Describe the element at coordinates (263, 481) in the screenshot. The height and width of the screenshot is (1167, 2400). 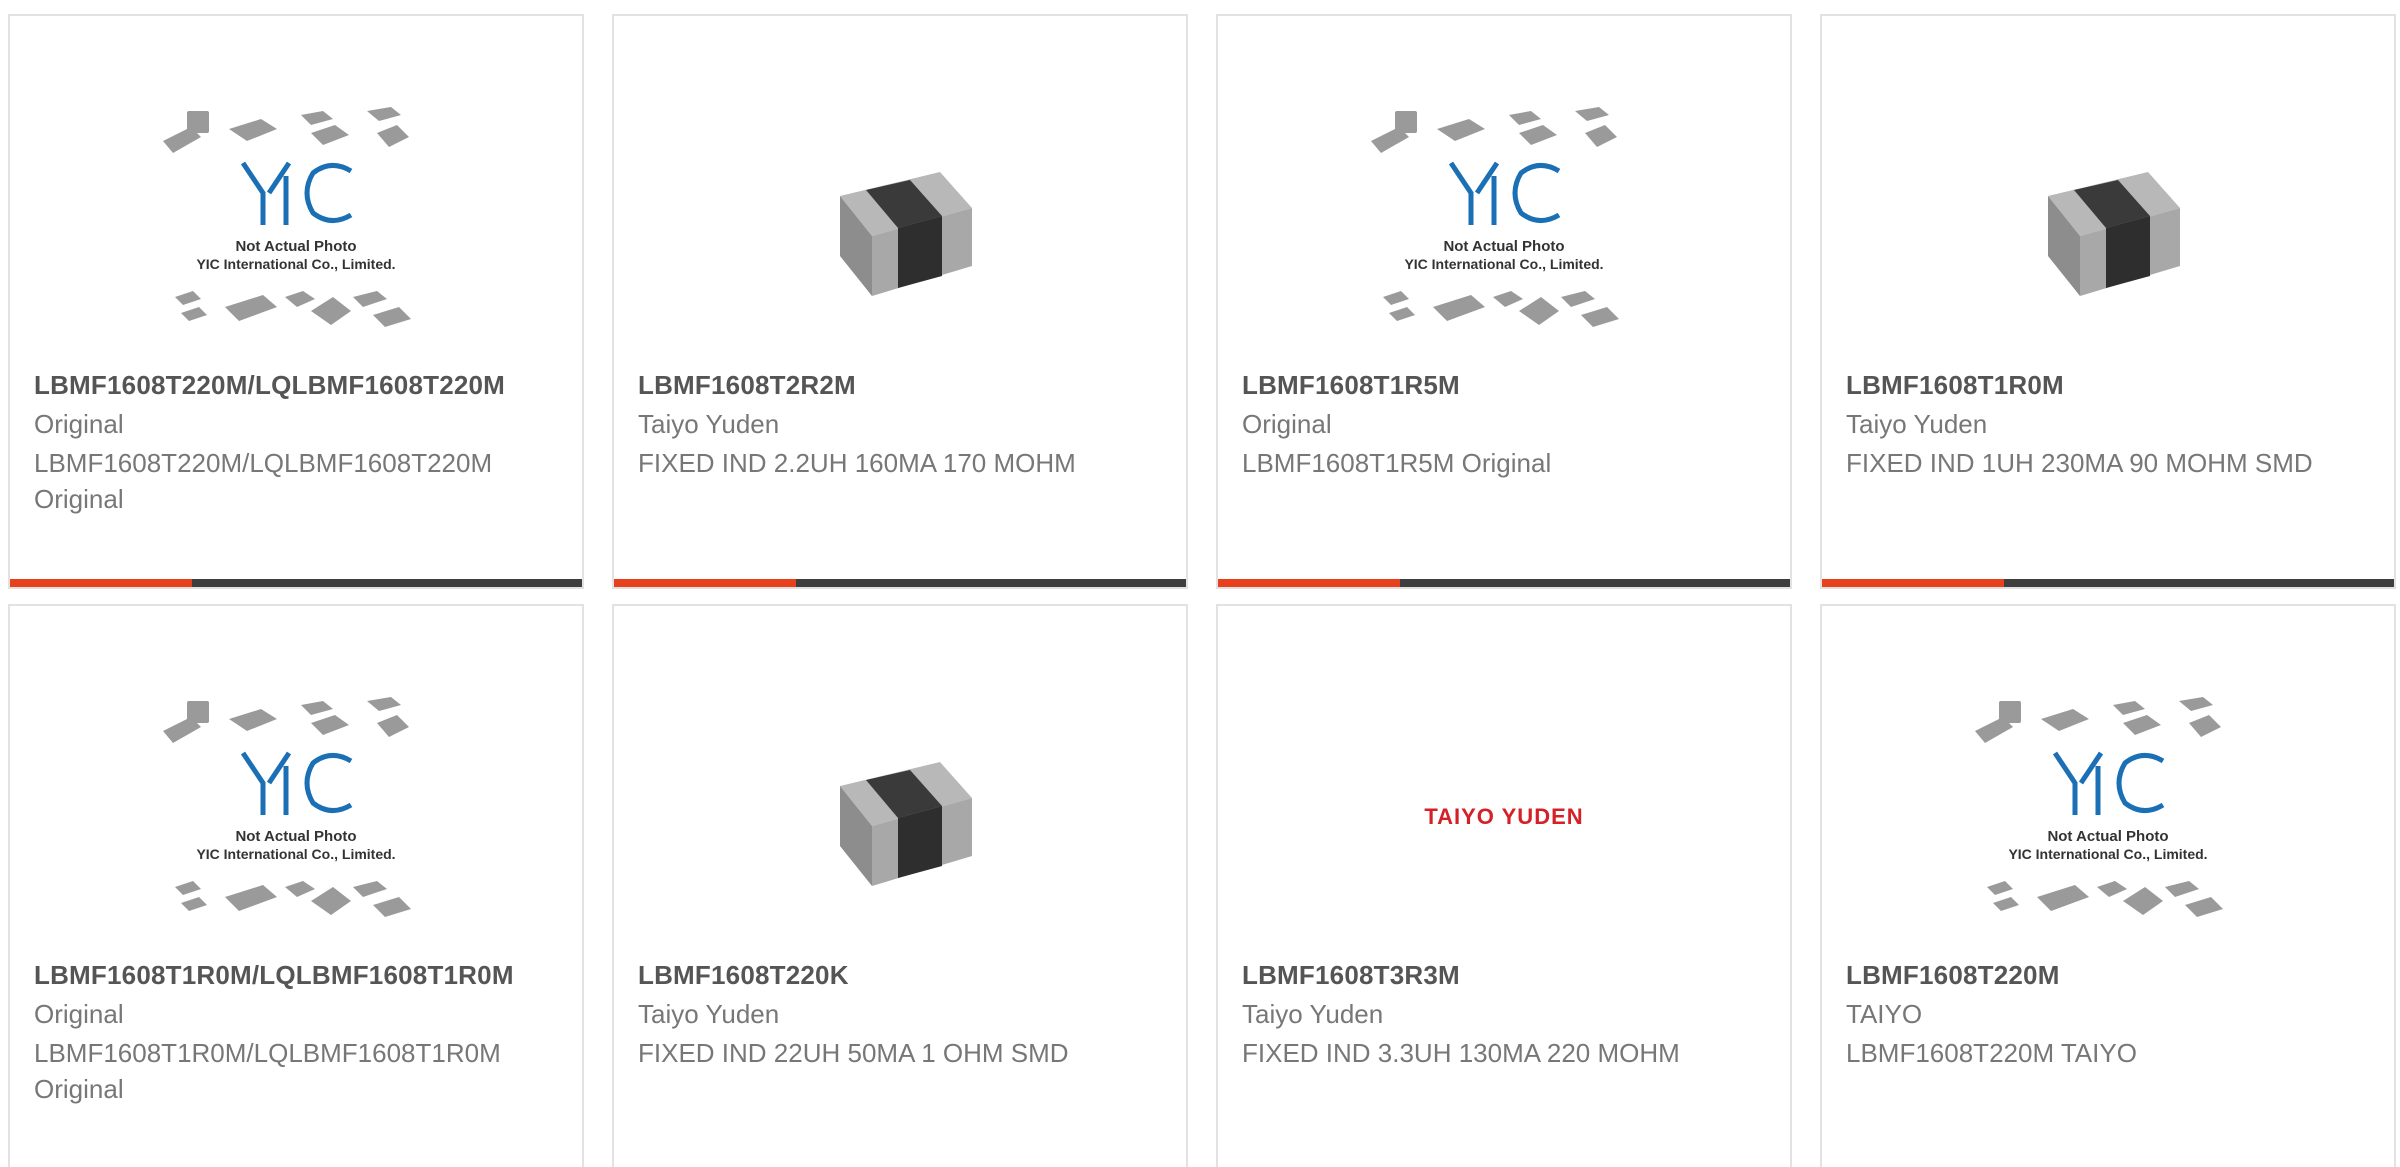
I see `product-description: LBMF1608T220M/LQLBMF1608T220M Original` at that location.